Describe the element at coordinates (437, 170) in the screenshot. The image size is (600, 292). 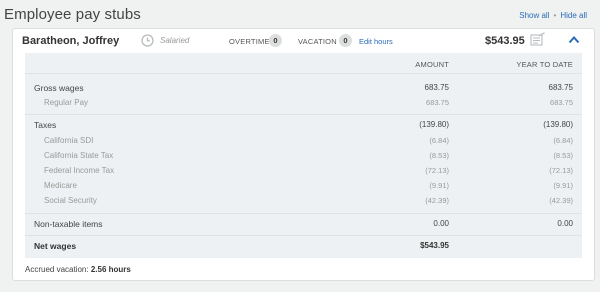
I see `row-amount: (72.13)` at that location.